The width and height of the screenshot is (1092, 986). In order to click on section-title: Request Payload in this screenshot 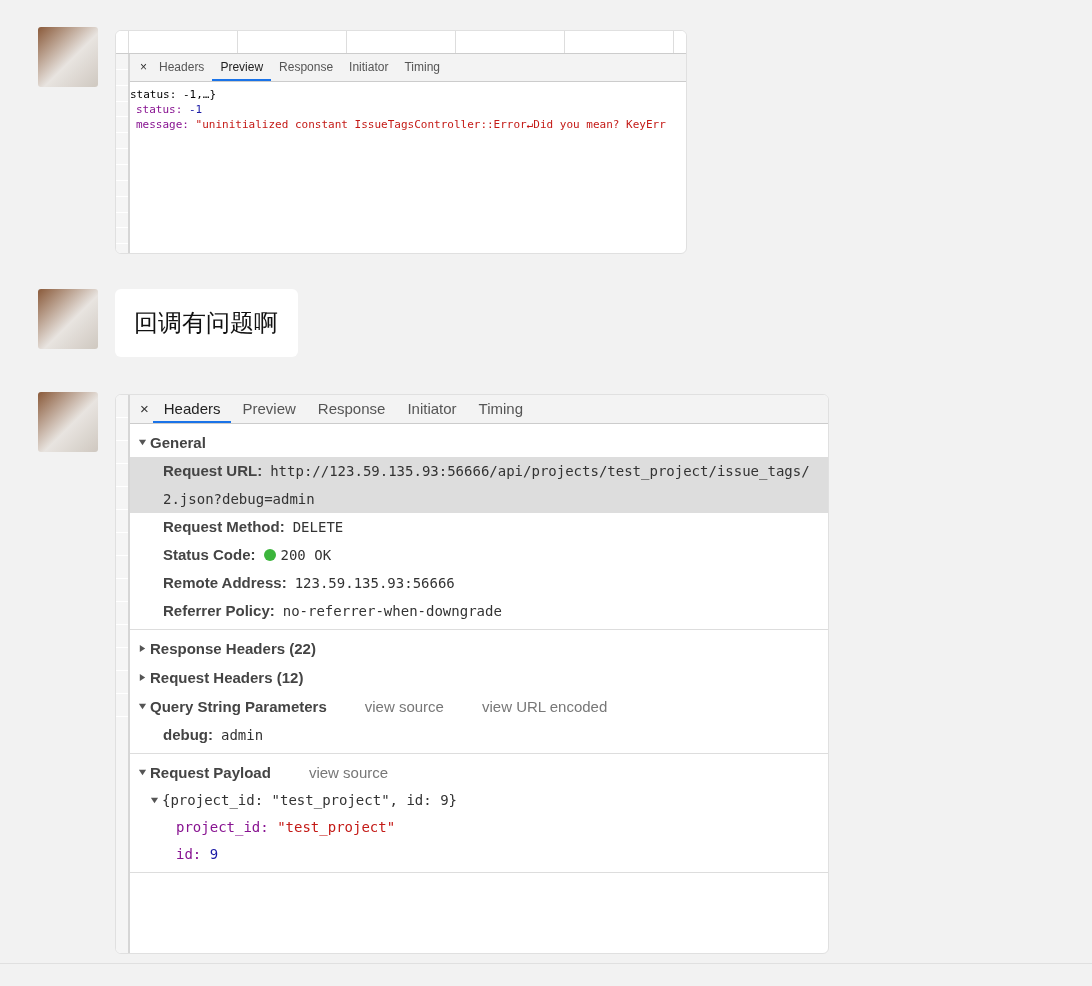, I will do `click(210, 772)`.